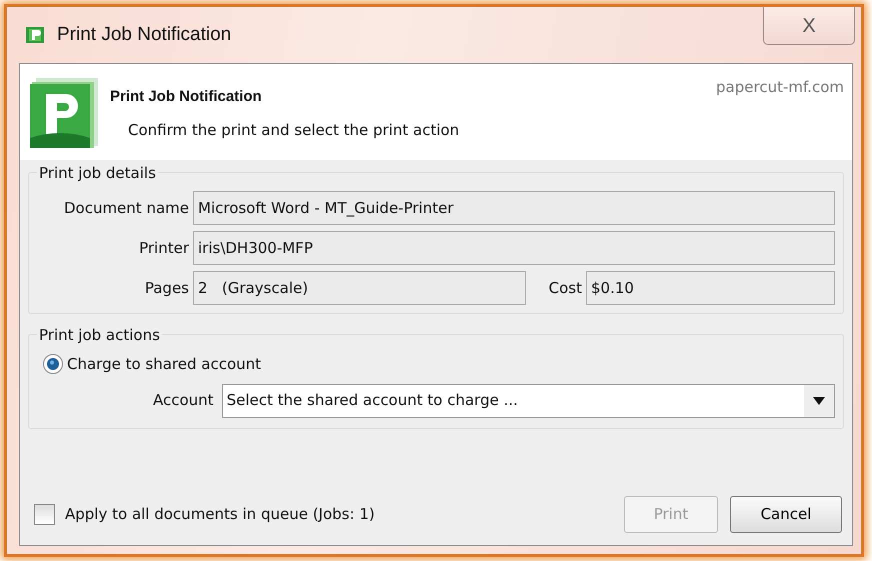 This screenshot has width=872, height=561. I want to click on app-icon, so click(36, 35).